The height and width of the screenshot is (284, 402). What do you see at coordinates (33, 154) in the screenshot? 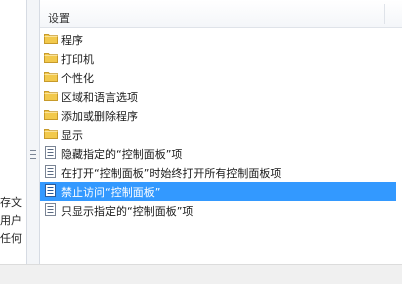
I see `splitter-grip-icon` at bounding box center [33, 154].